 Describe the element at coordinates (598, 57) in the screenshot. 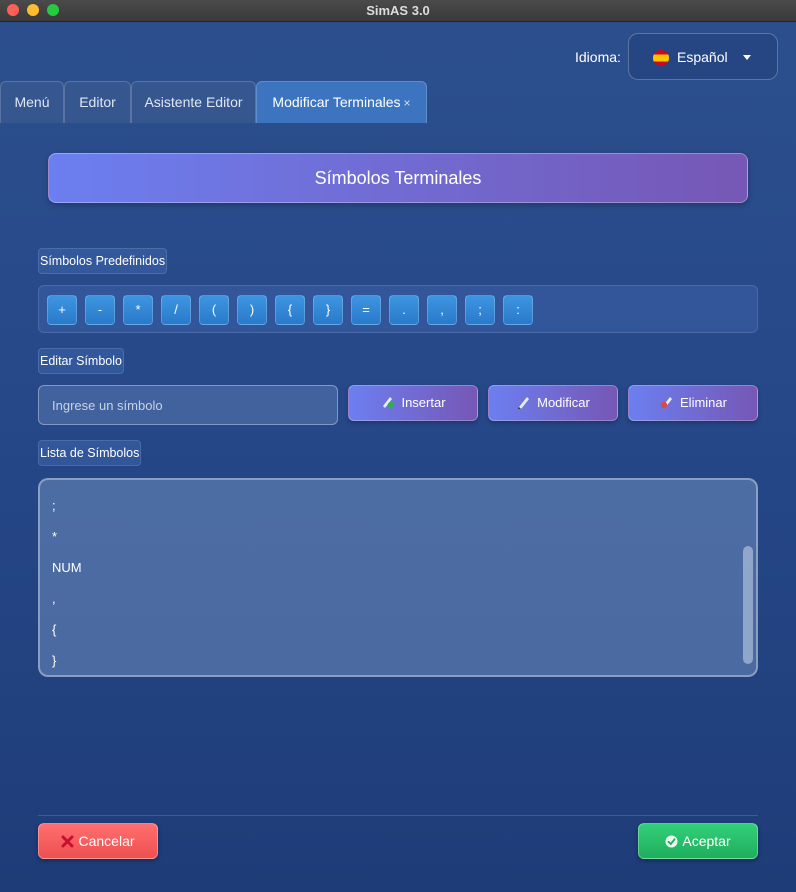

I see `language-label: Idioma:` at that location.